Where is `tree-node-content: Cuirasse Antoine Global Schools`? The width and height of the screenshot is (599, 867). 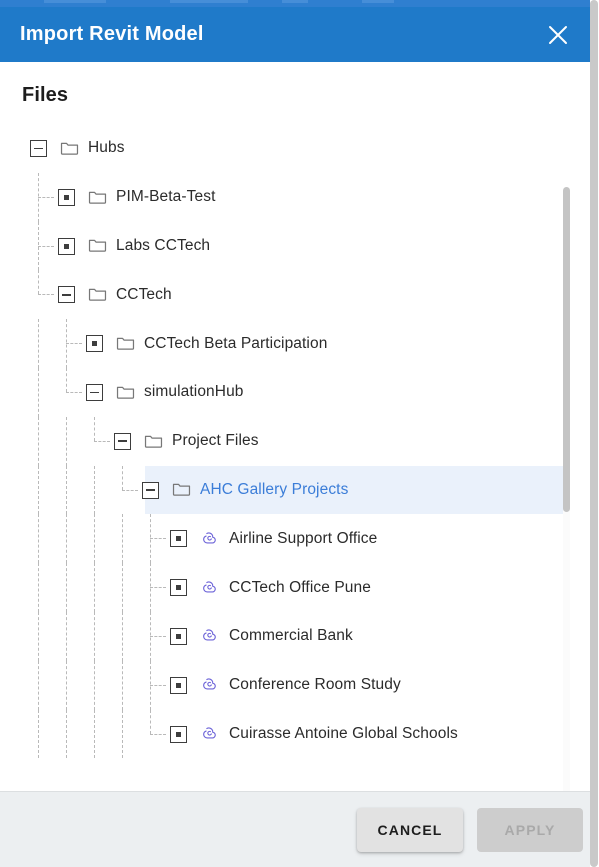
tree-node-content: Cuirasse Antoine Global Schools is located at coordinates (329, 734).